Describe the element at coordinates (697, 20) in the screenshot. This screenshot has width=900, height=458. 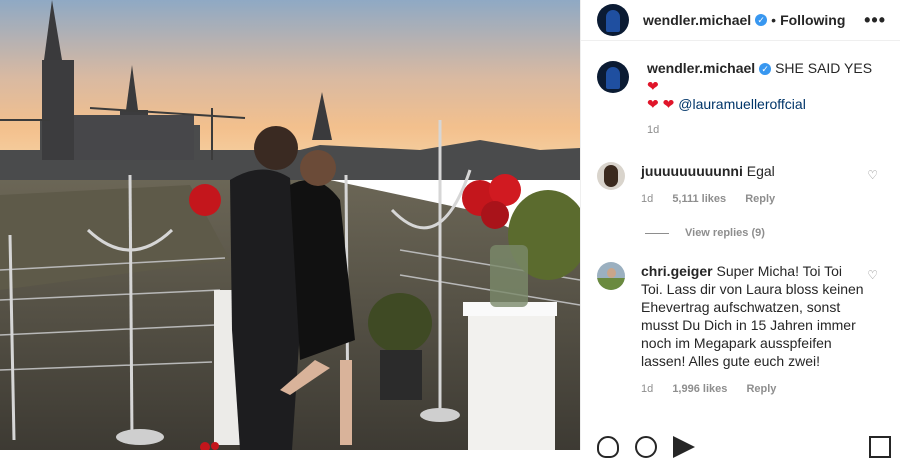
I see `author-username: wendler.michael` at that location.